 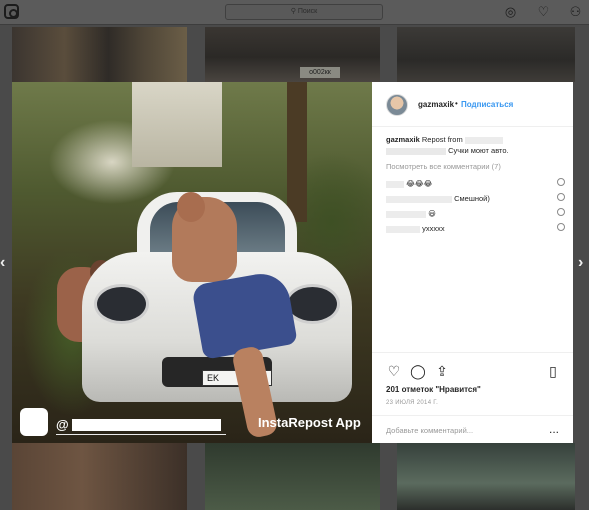 What do you see at coordinates (418, 371) in the screenshot?
I see `comment-bubble-icon: ◯` at bounding box center [418, 371].